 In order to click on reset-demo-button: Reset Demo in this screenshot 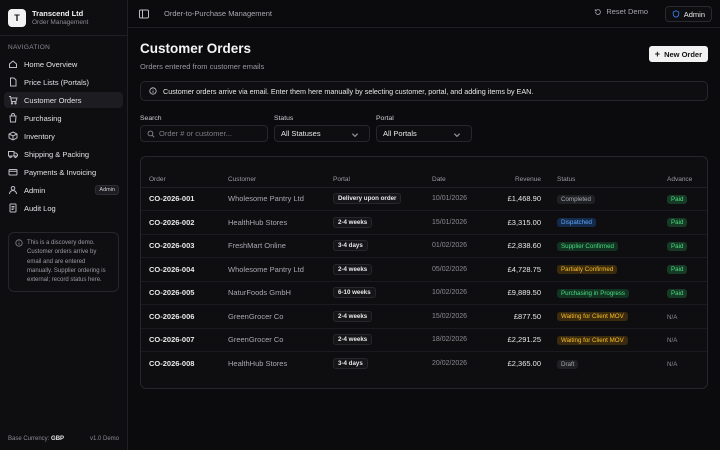, I will do `click(621, 11)`.